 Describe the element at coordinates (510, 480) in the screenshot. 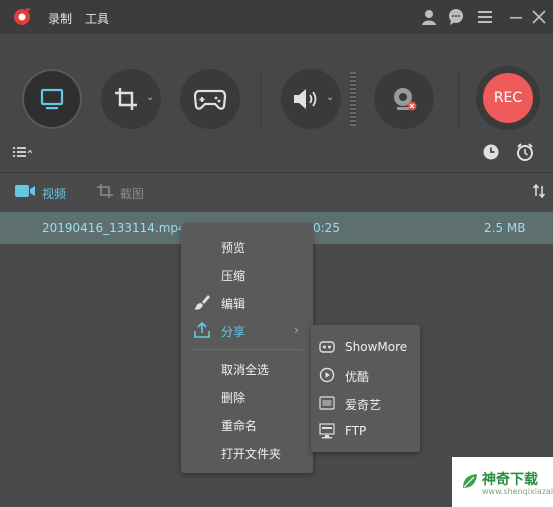

I see `watermark-brand: 神奇下载` at that location.